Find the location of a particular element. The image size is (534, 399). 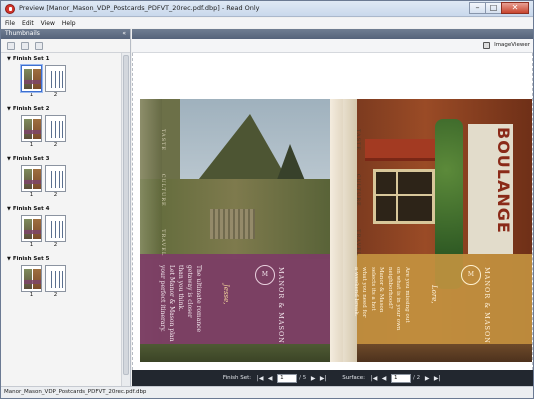

menu-help: Help is located at coordinates (69, 23).